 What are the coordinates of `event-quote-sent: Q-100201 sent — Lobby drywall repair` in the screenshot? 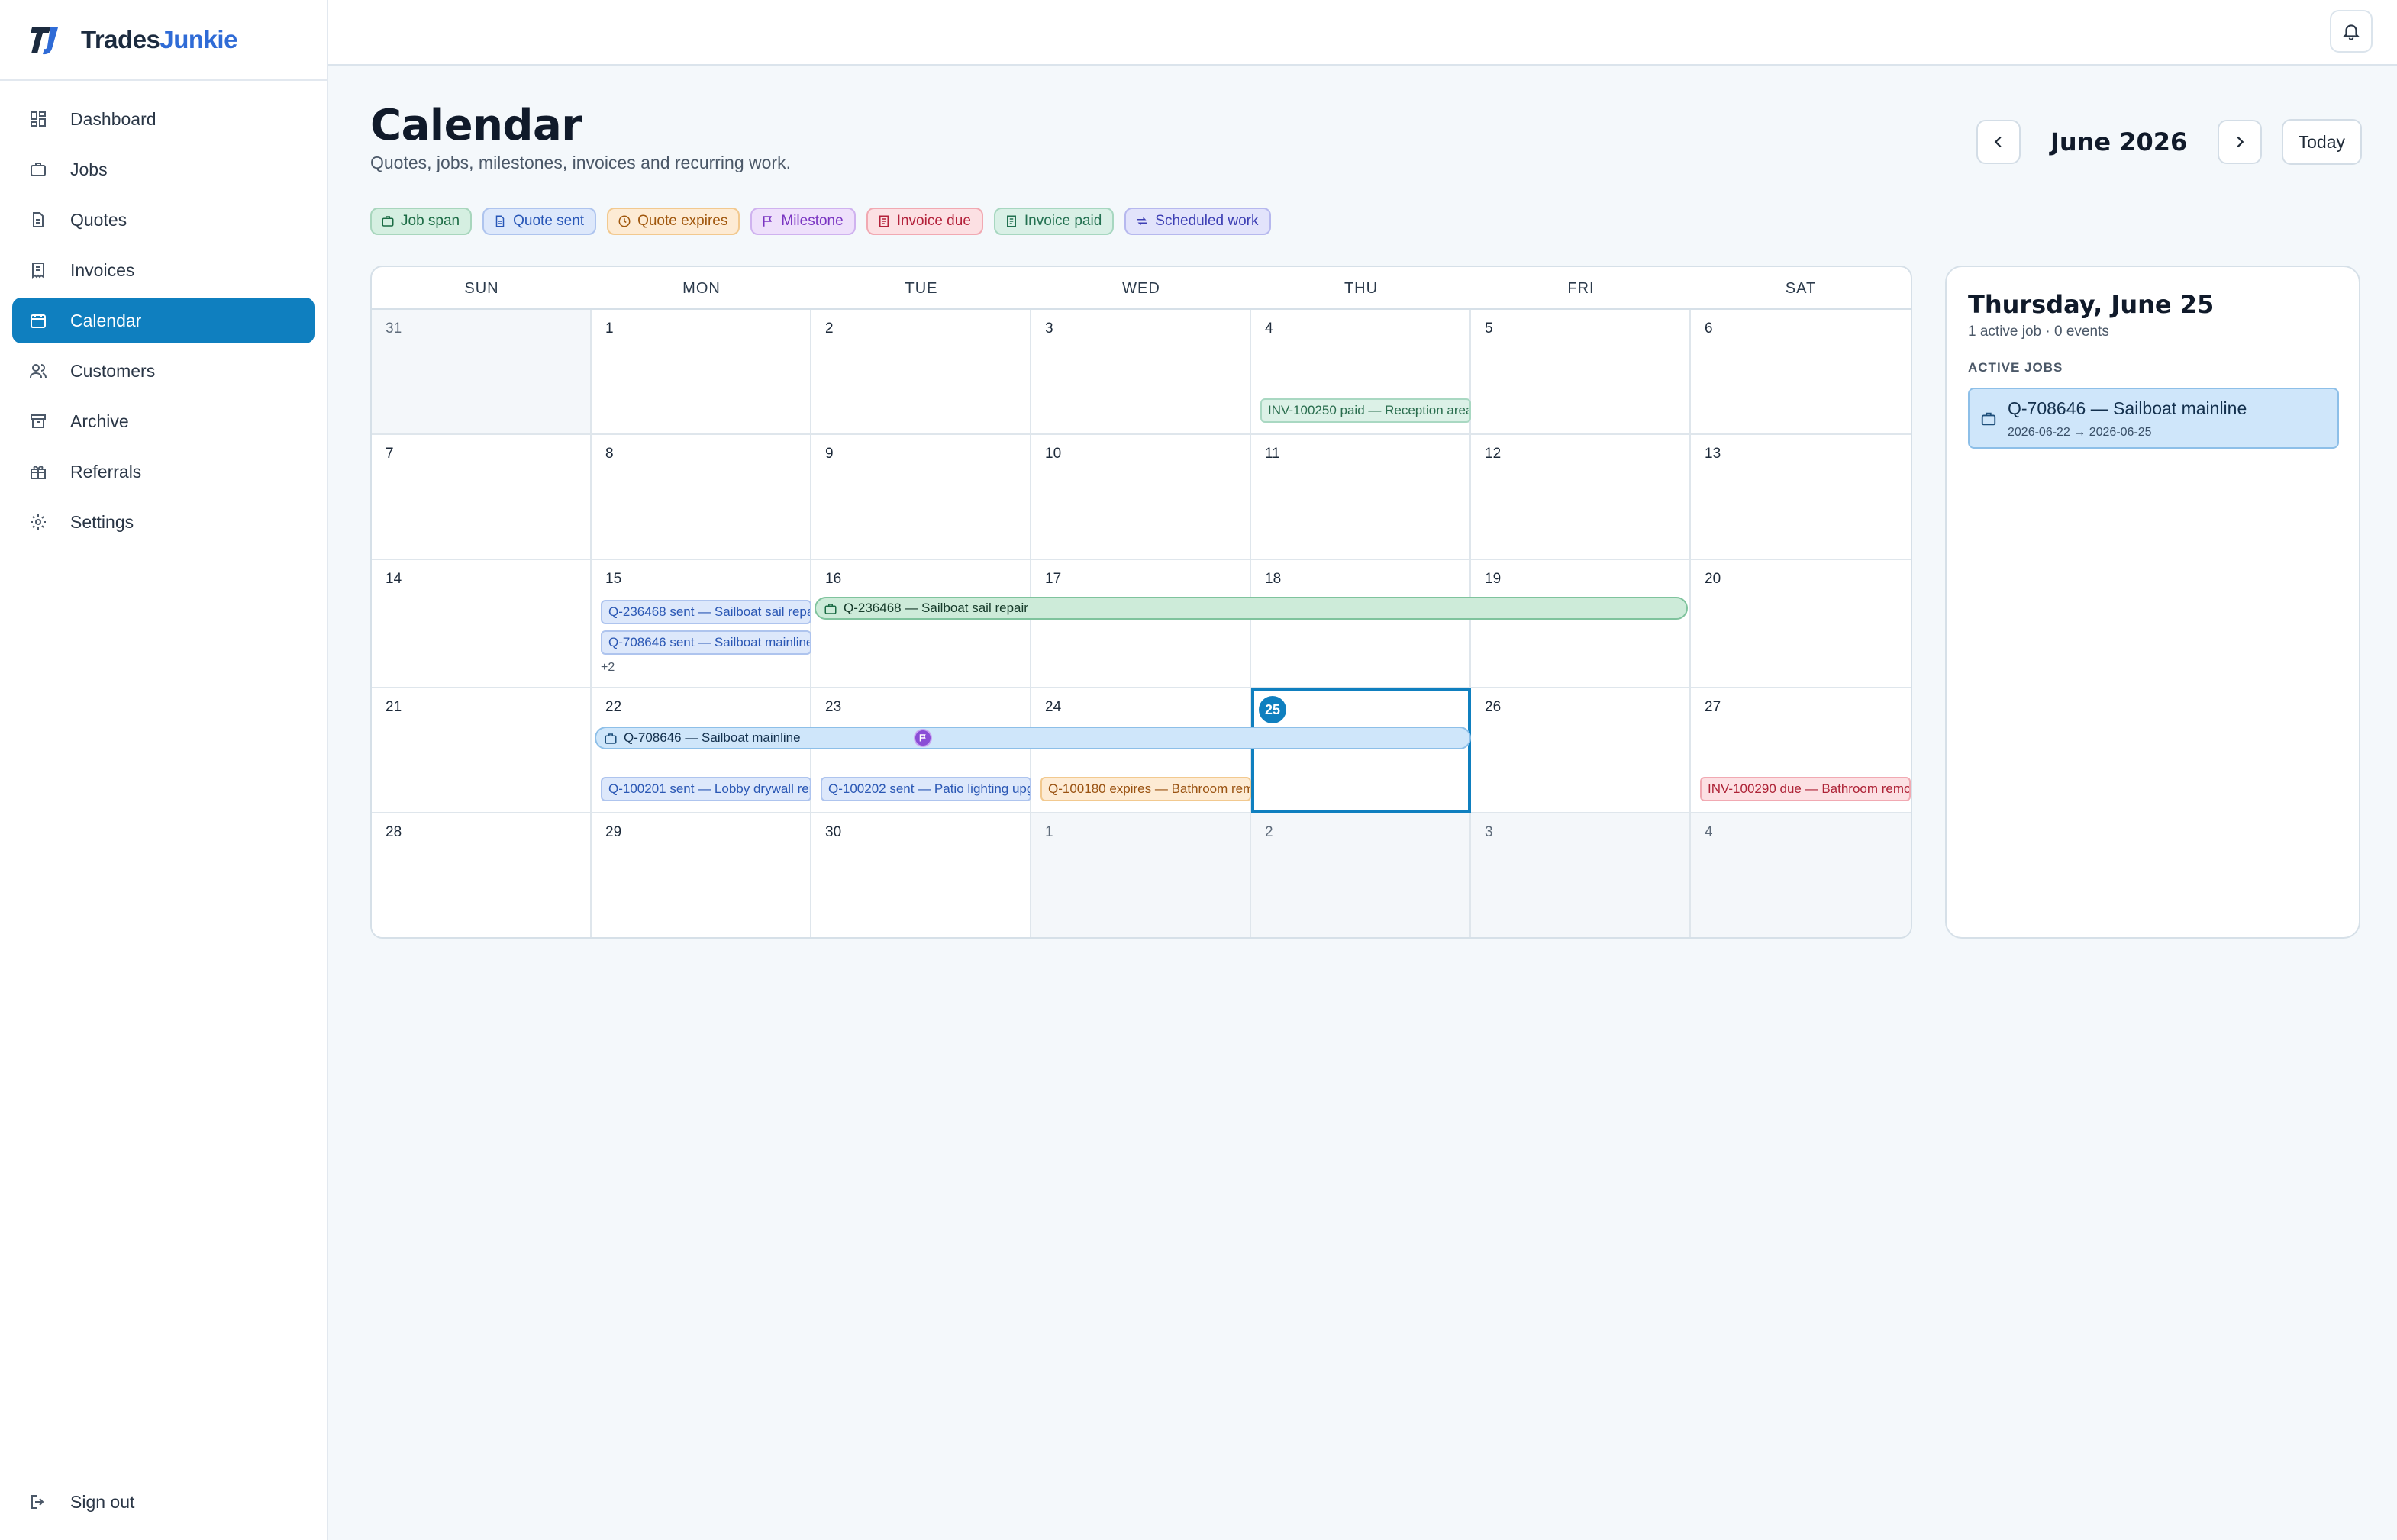 It's located at (706, 789).